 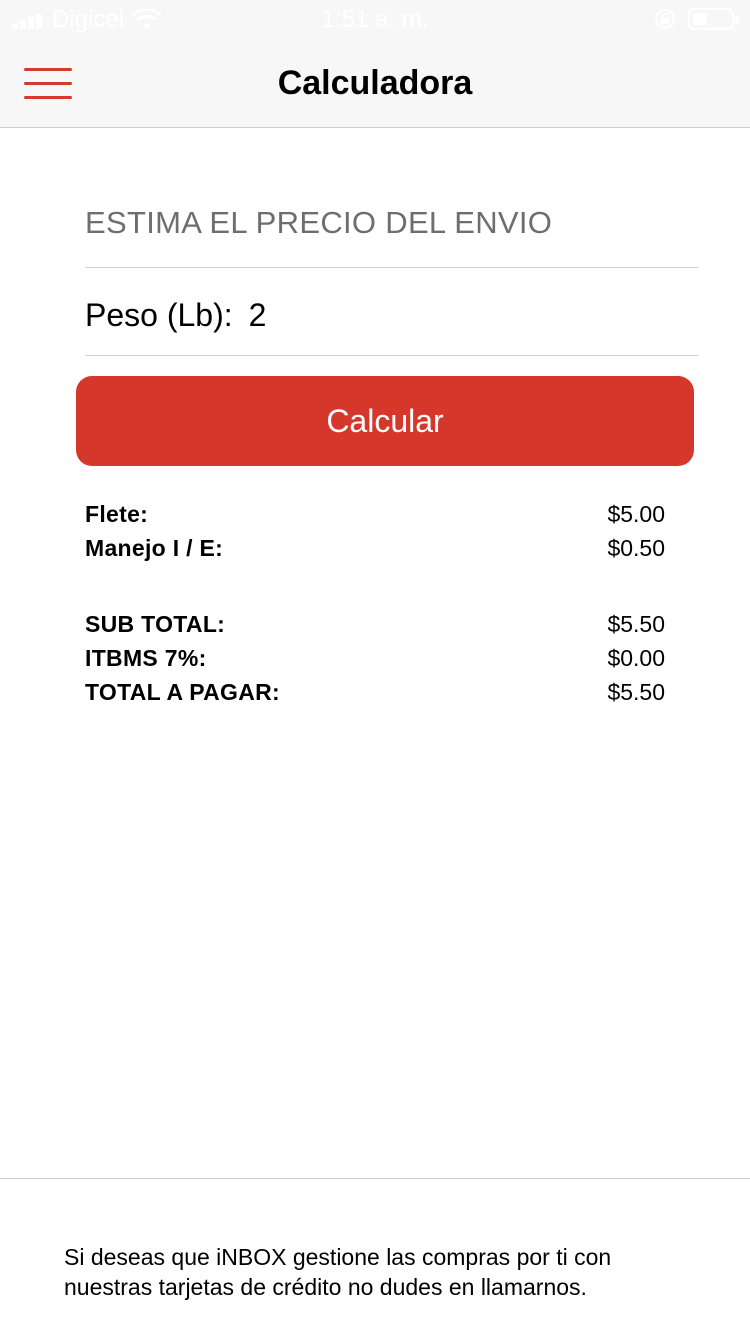 I want to click on result-row-subtotal: SUB TOTAL: $5.50, so click(x=375, y=624).